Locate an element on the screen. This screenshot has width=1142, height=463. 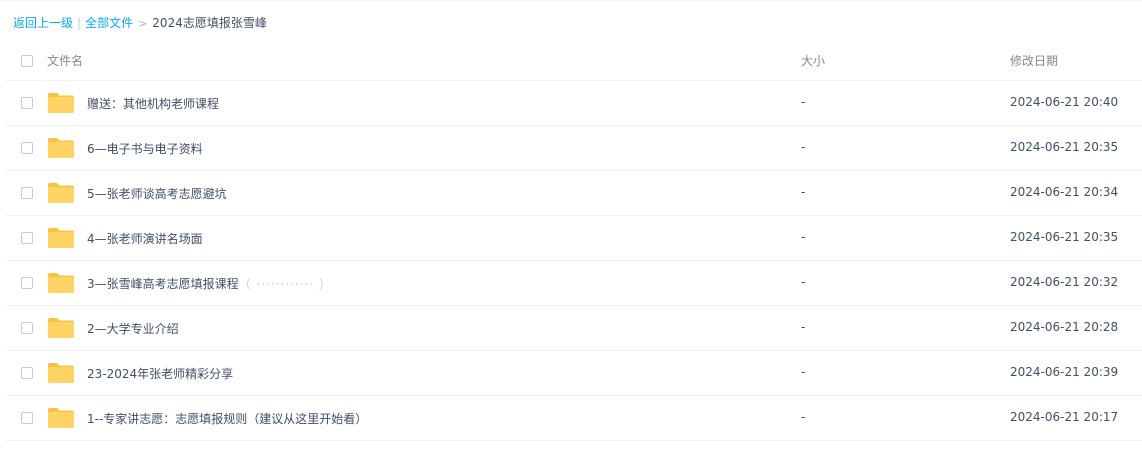
file-name: 3—张雪峰高考志愿填报课程（ ············ ） is located at coordinates (209, 283).